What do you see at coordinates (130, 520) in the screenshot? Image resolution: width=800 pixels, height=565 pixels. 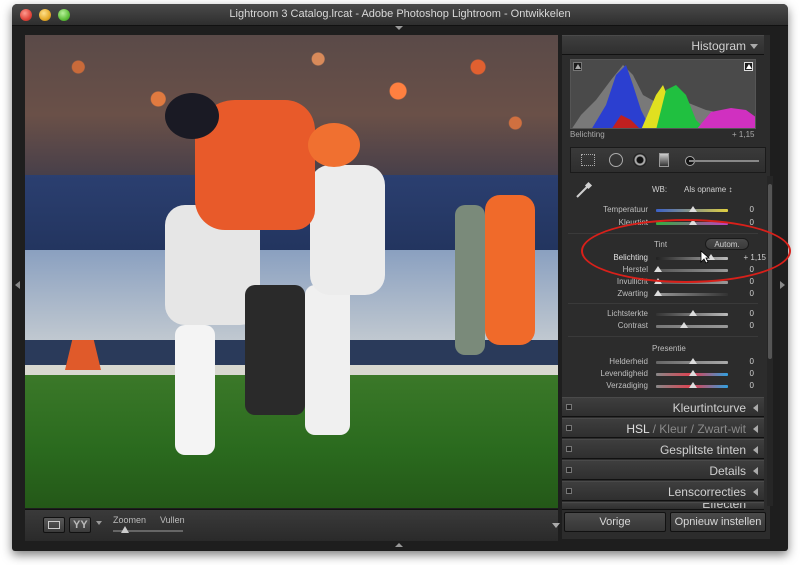 I see `zoom-label: Zoomen` at bounding box center [130, 520].